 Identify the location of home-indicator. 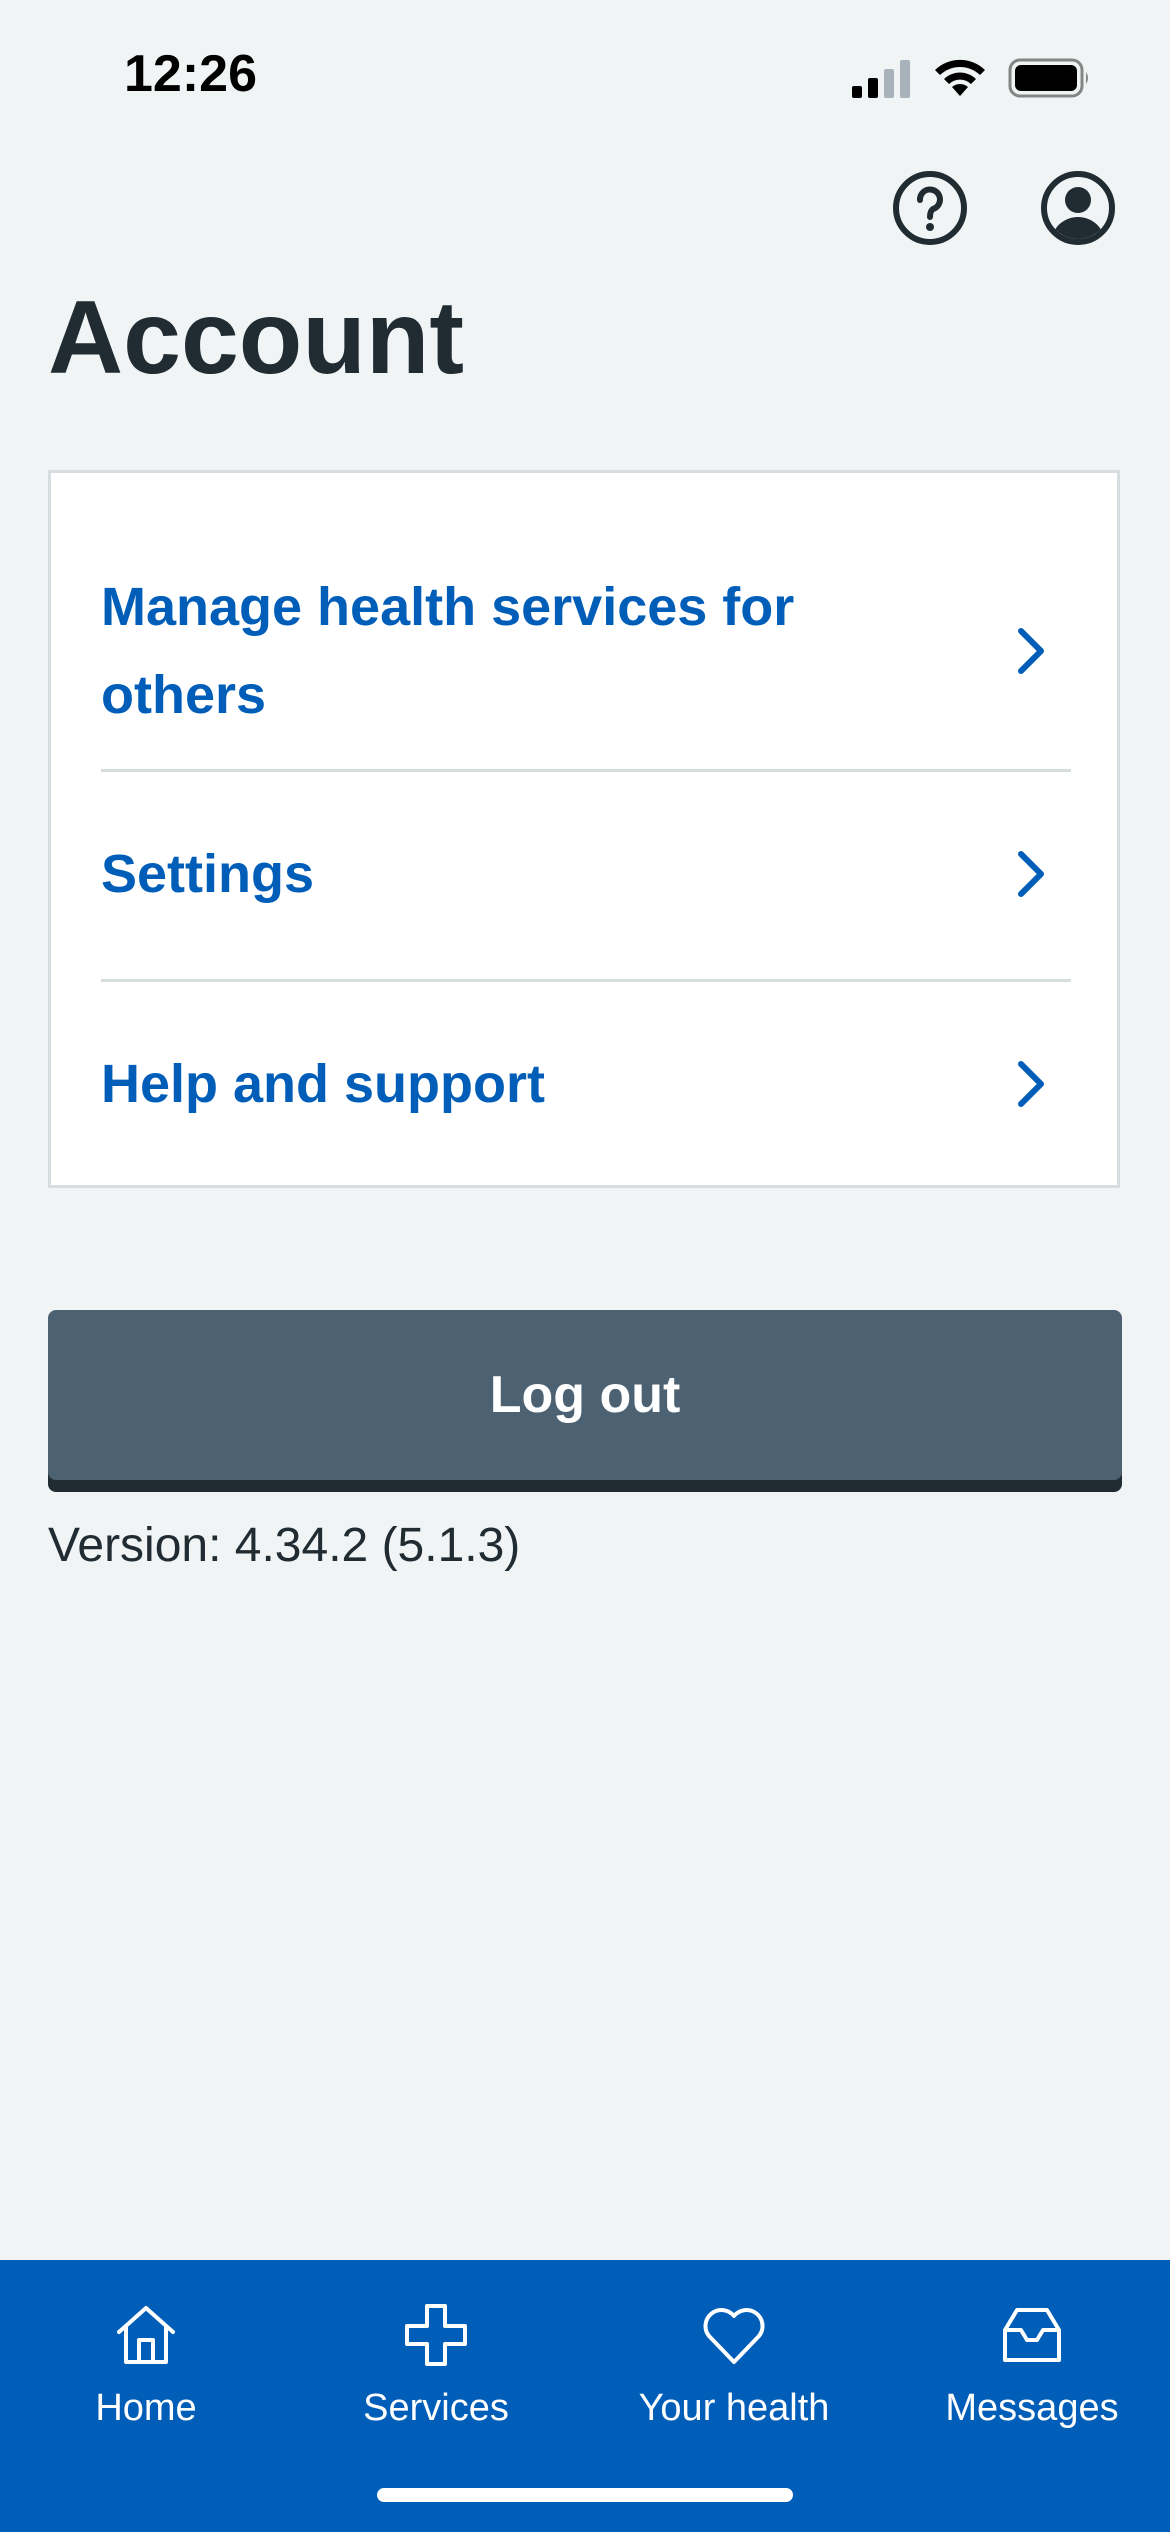
(585, 2495).